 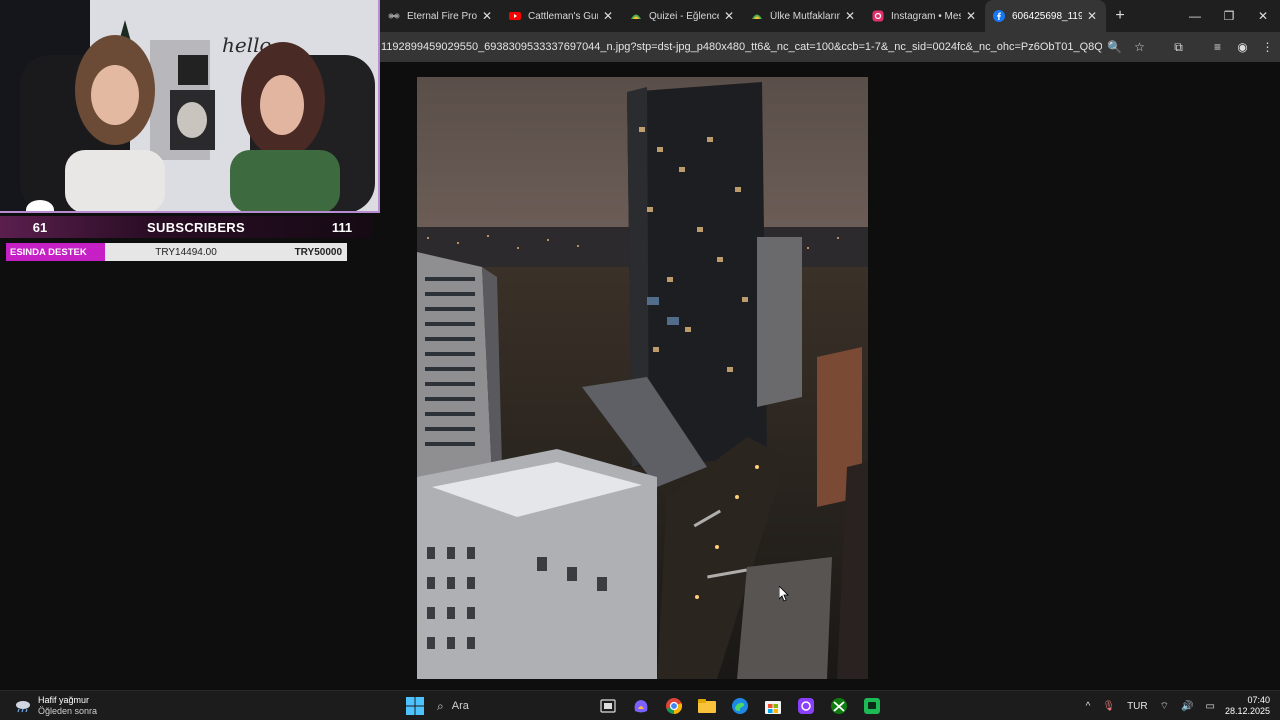 I want to click on media-app-icon, so click(x=805, y=706).